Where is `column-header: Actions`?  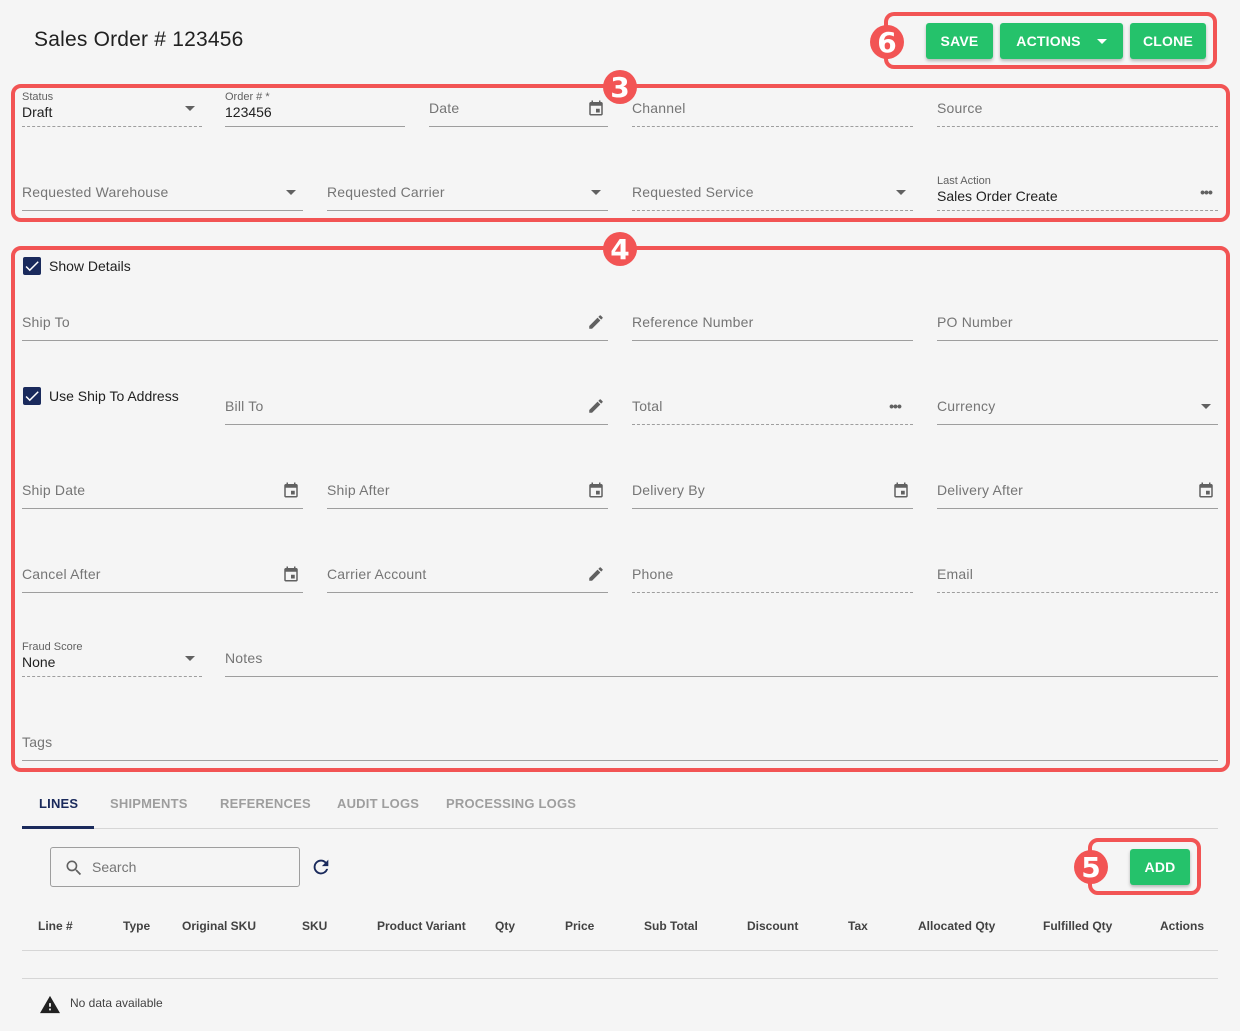
column-header: Actions is located at coordinates (1182, 926).